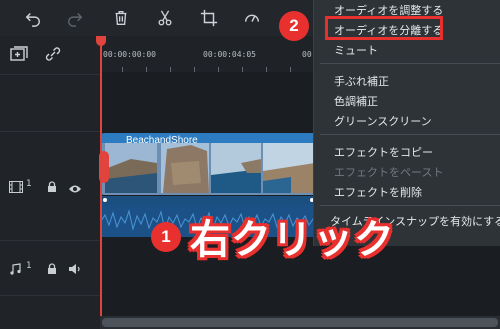 The height and width of the screenshot is (329, 500). I want to click on delete-icon, so click(121, 18).